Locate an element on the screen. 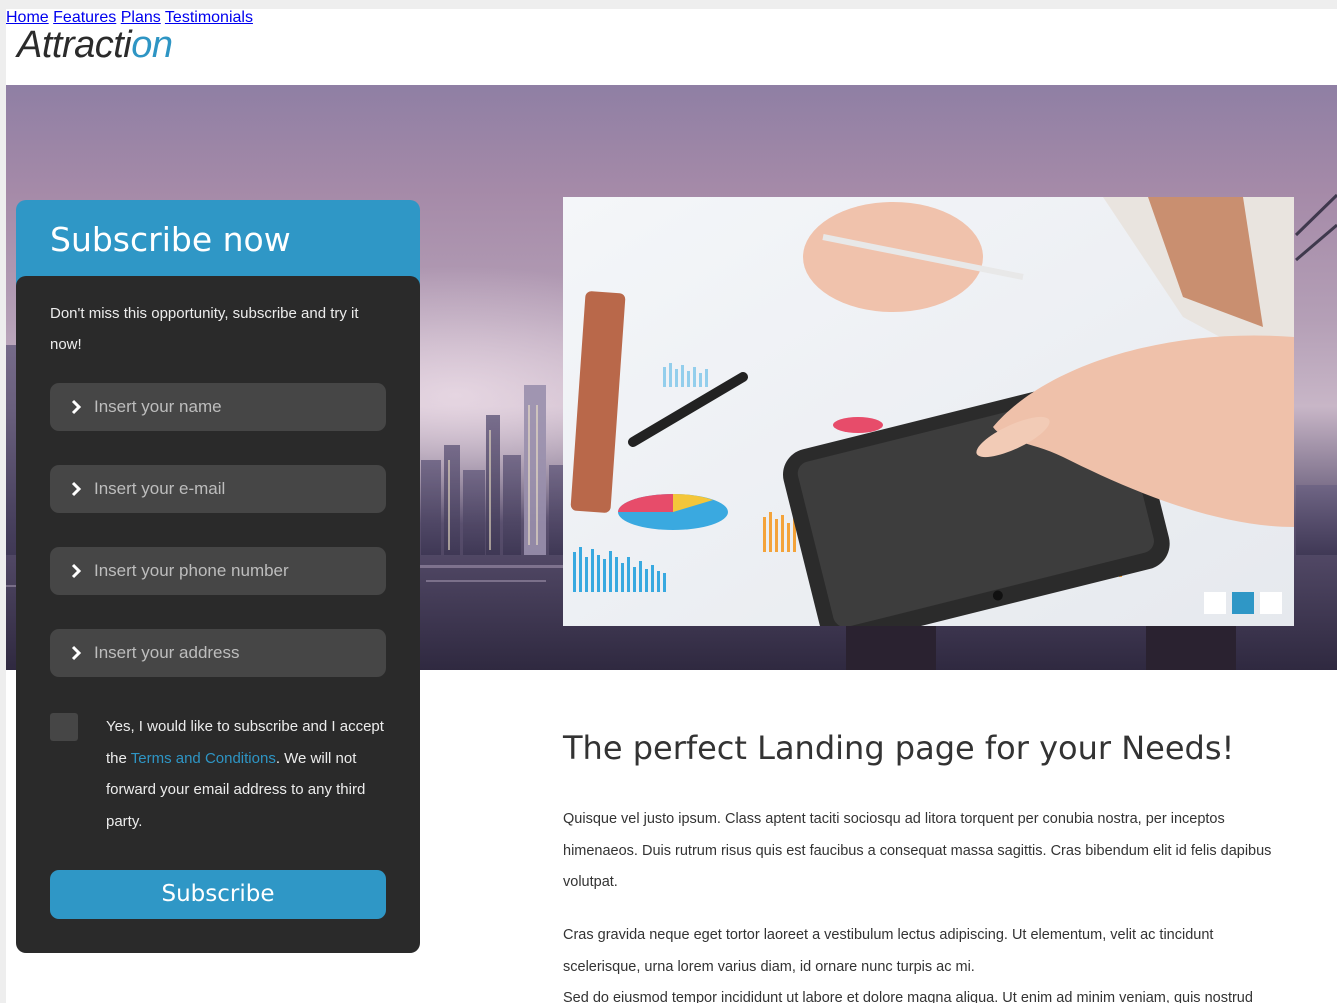  phone-field is located at coordinates (218, 571).